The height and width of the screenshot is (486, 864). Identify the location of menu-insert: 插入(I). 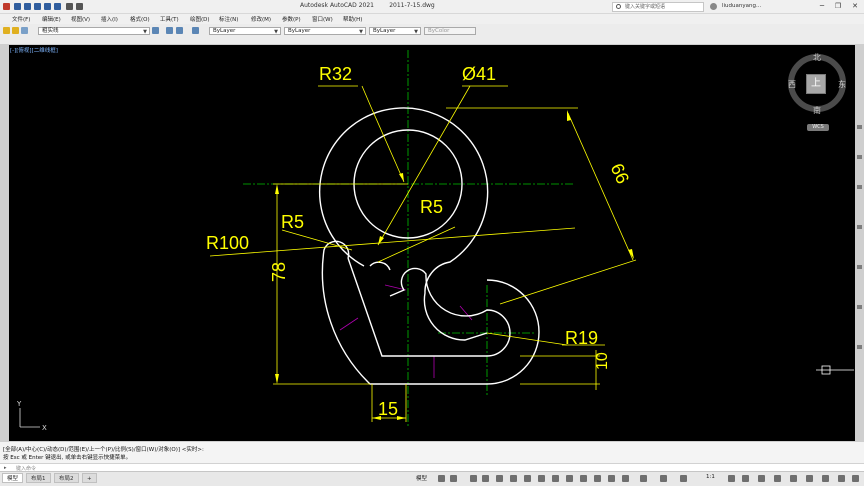
(109, 19).